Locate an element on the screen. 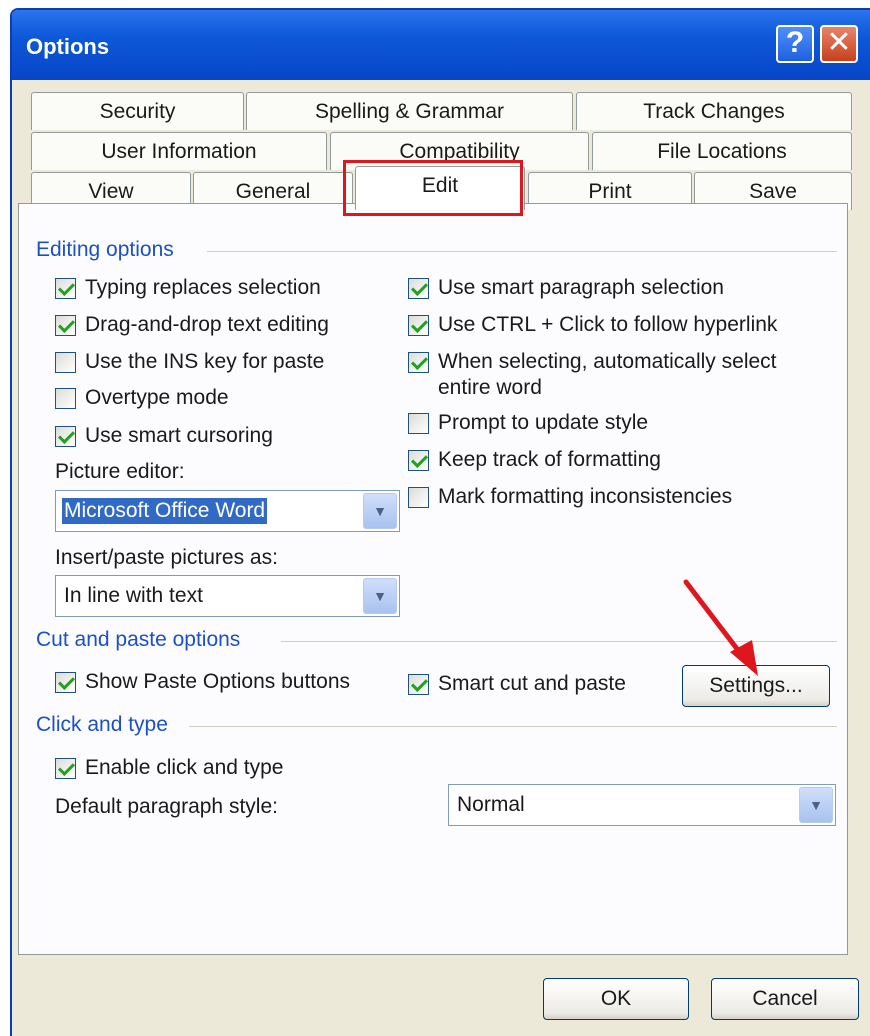 The width and height of the screenshot is (870, 1036). keep-track-formatting-option: Keep track of formatting is located at coordinates (534, 460).